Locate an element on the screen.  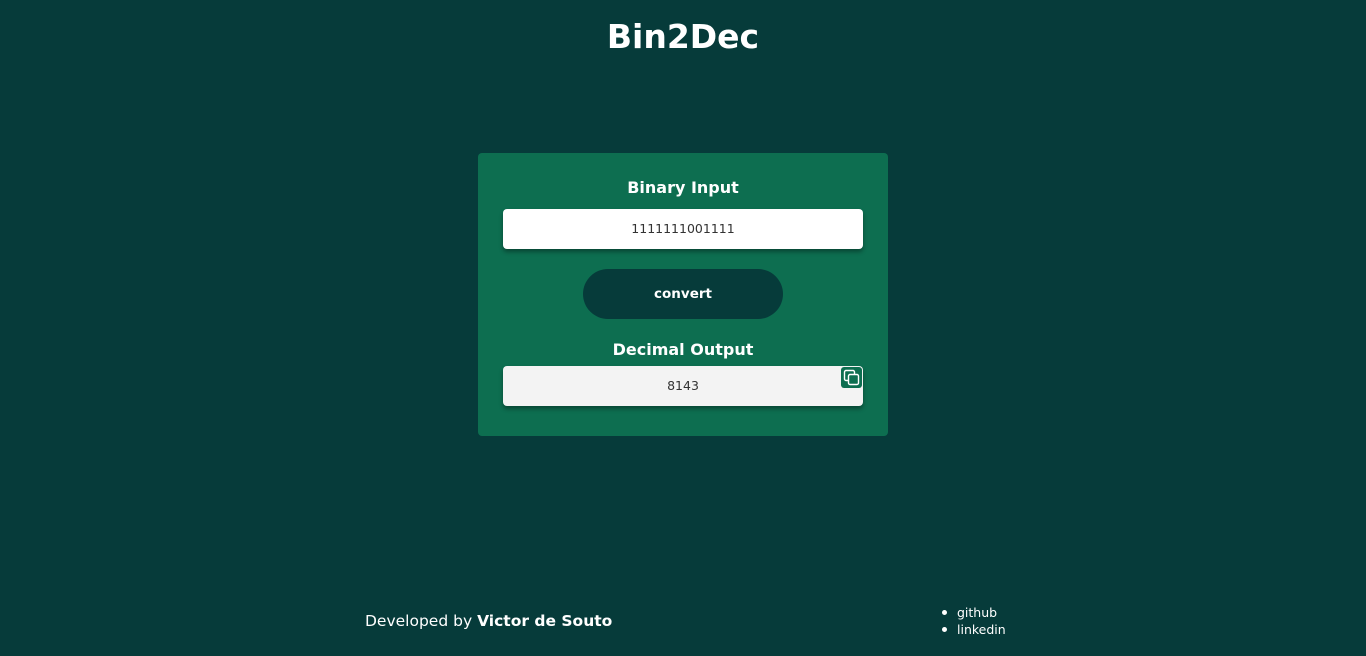
footer-credit: Developed by Victor de Souto is located at coordinates (488, 621).